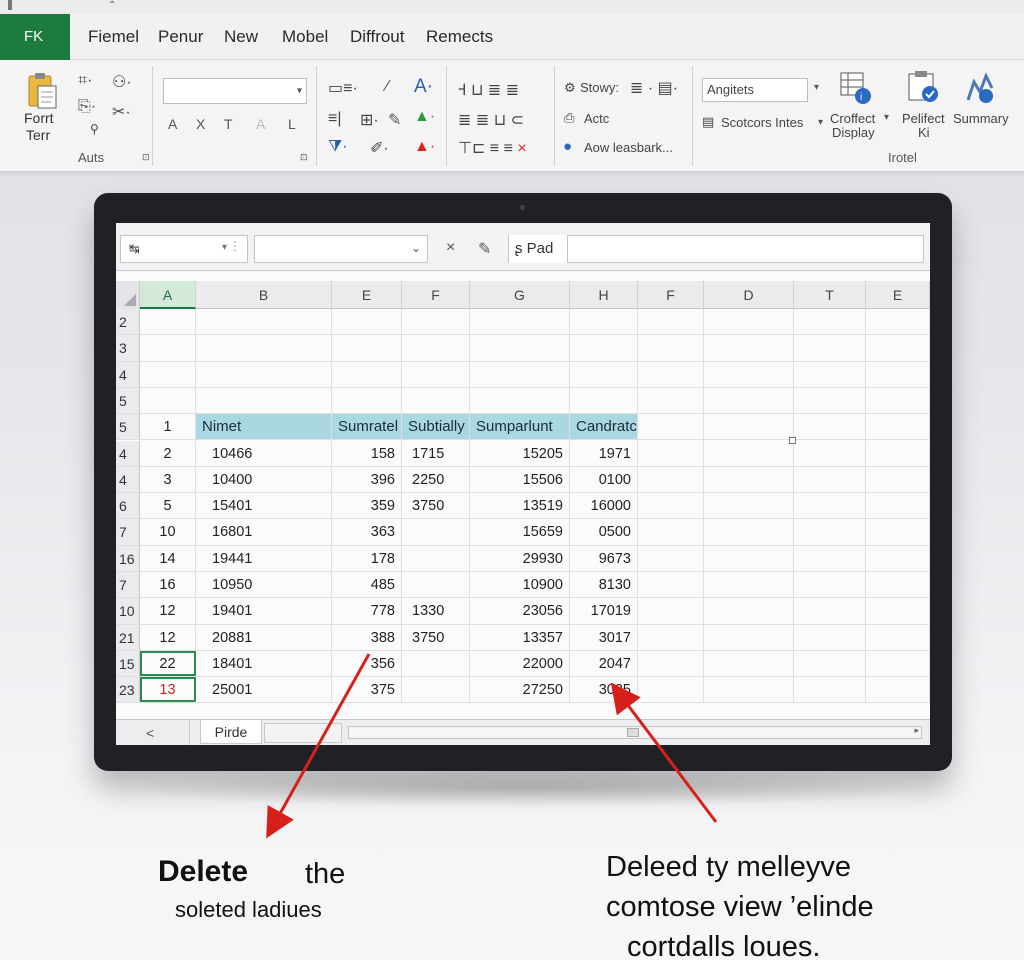  I want to click on annotation-arrows, so click(492, 746).